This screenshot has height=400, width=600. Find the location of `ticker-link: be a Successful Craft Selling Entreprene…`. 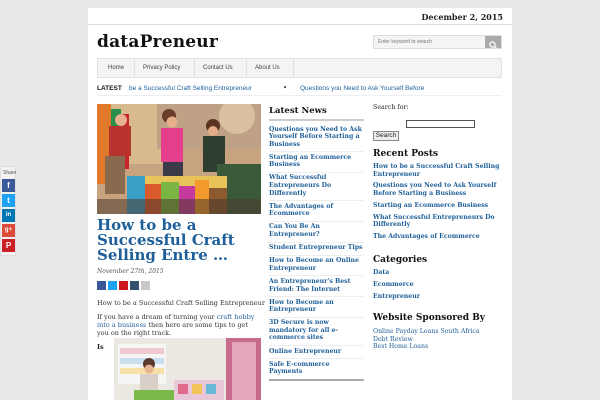

ticker-link: be a Successful Craft Selling Entreprene… is located at coordinates (190, 88).